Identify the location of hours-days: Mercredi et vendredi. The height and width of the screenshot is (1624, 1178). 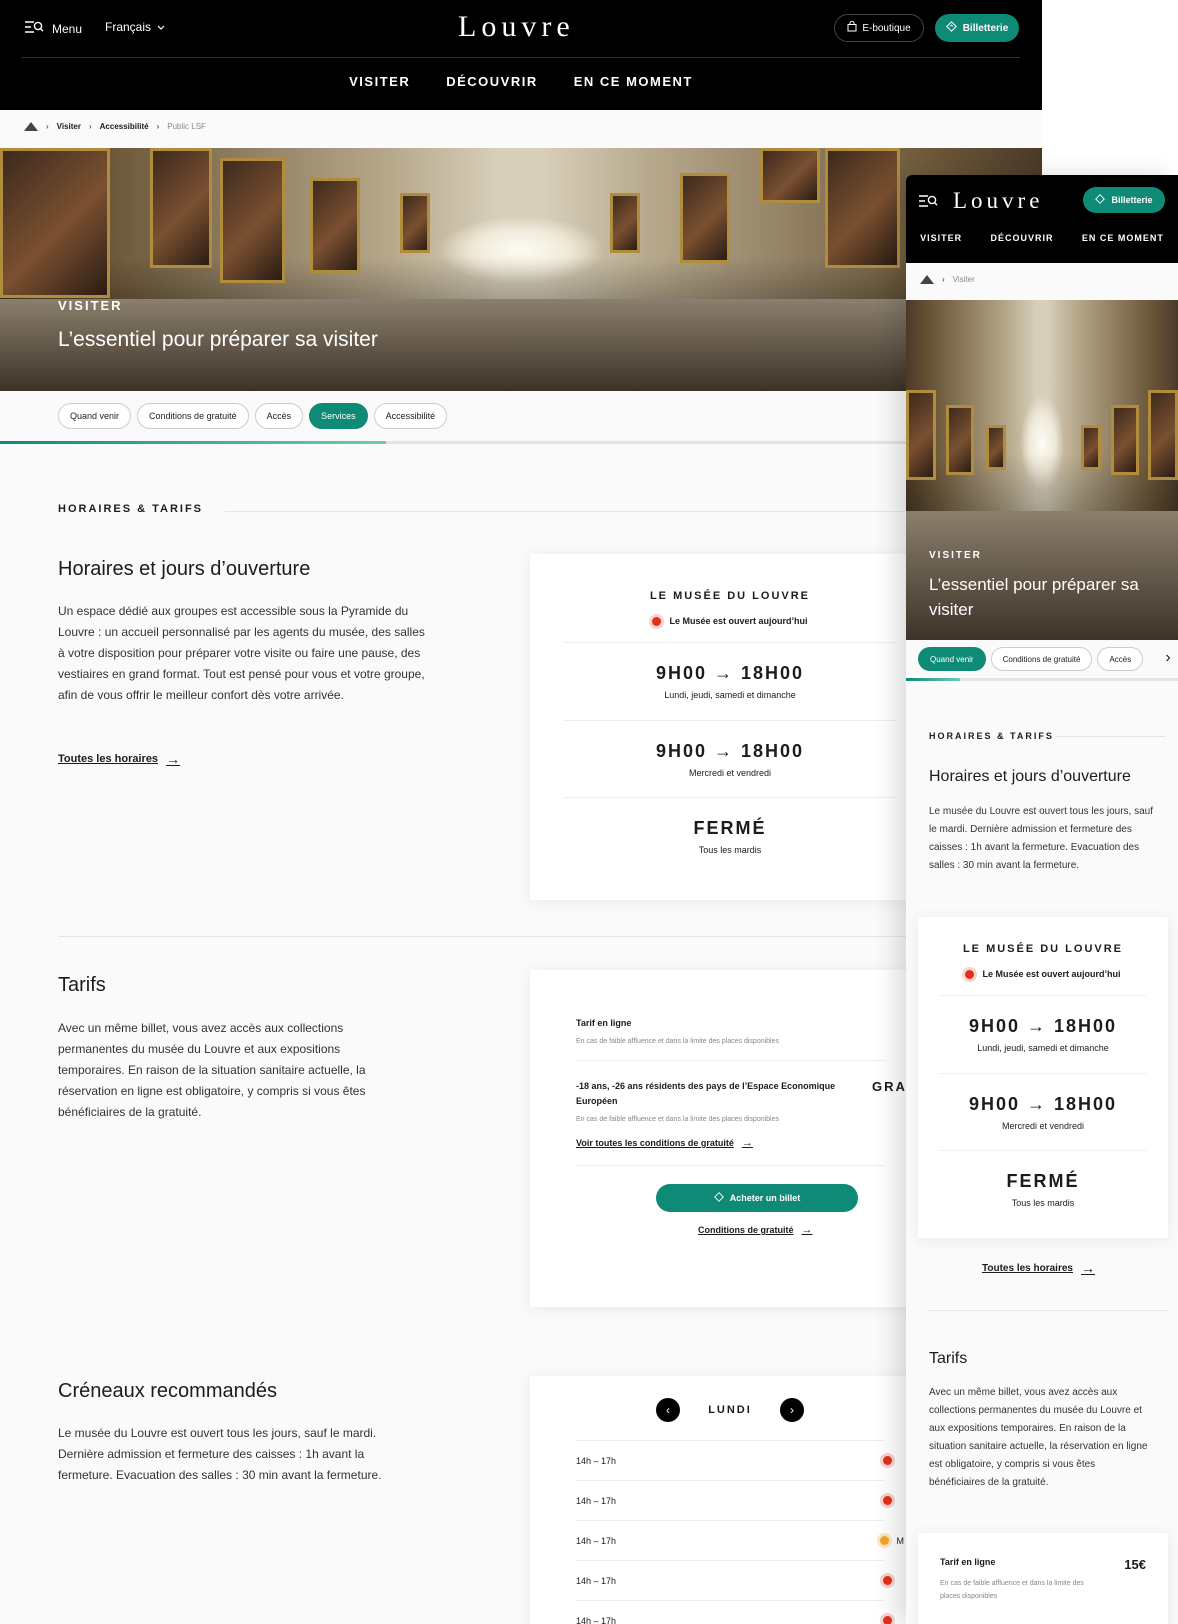
(1043, 1126).